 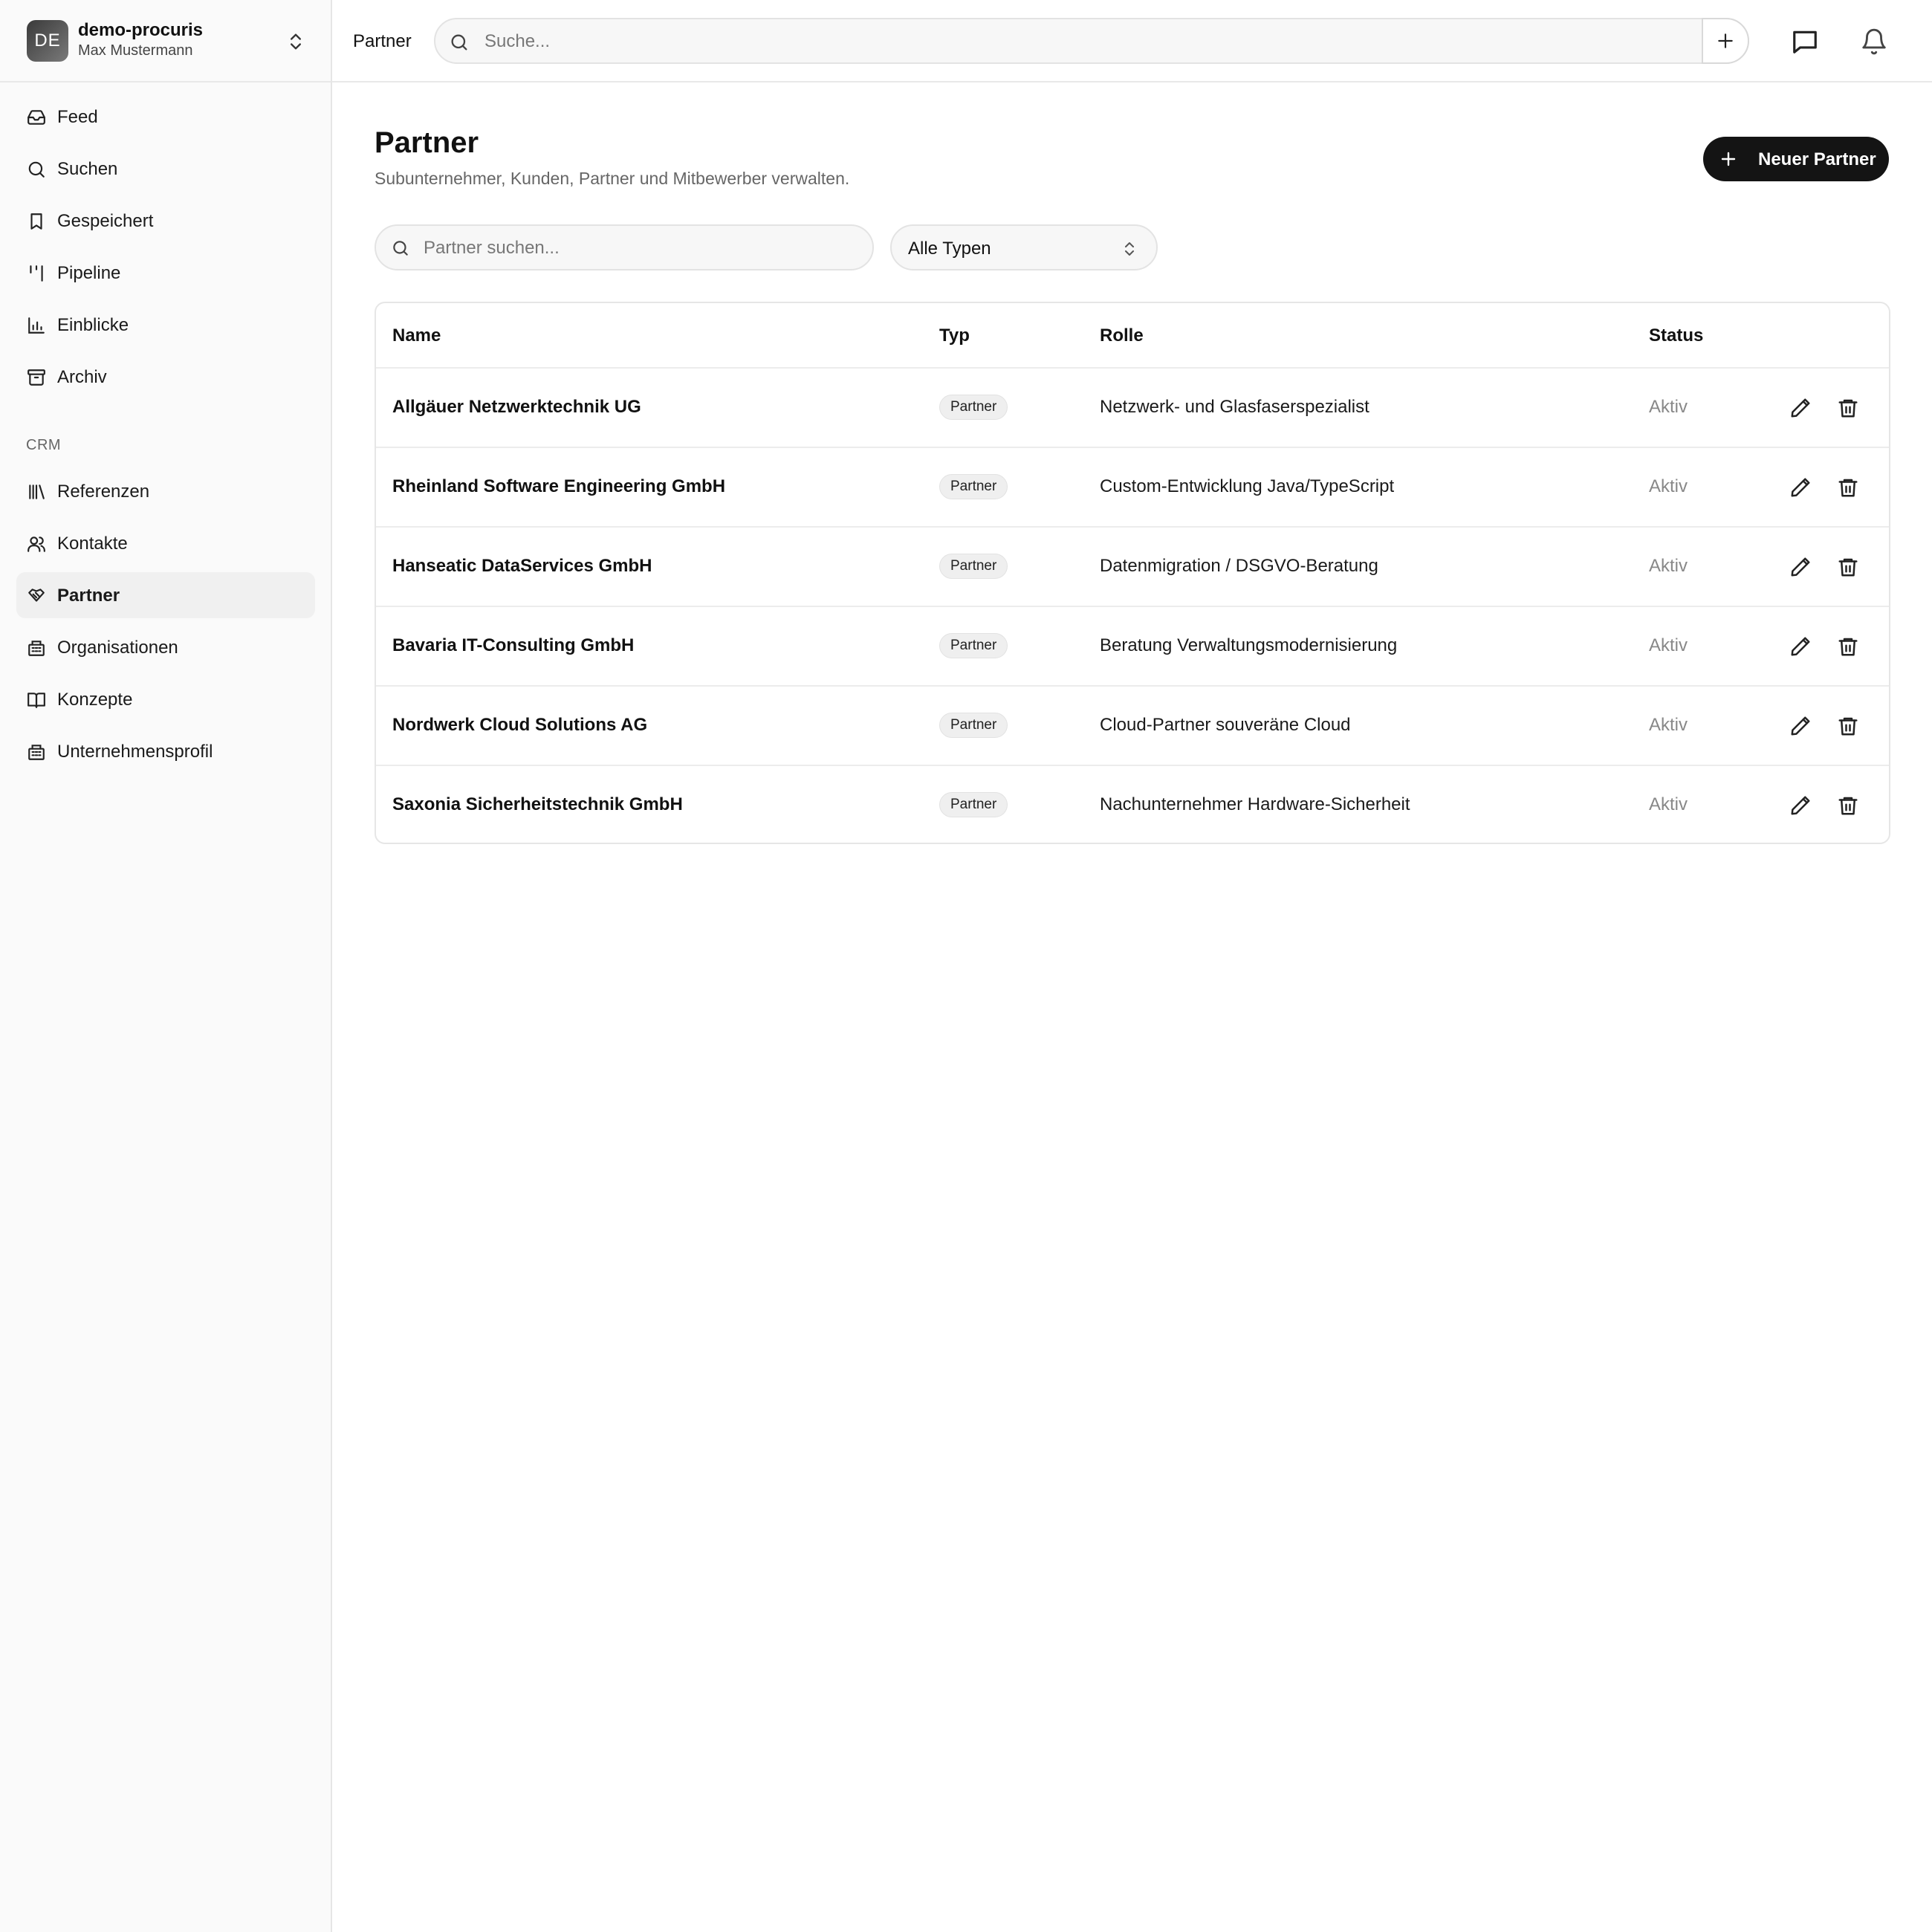 I want to click on sidebar-item-einblicke: Einblicke, so click(x=165, y=325).